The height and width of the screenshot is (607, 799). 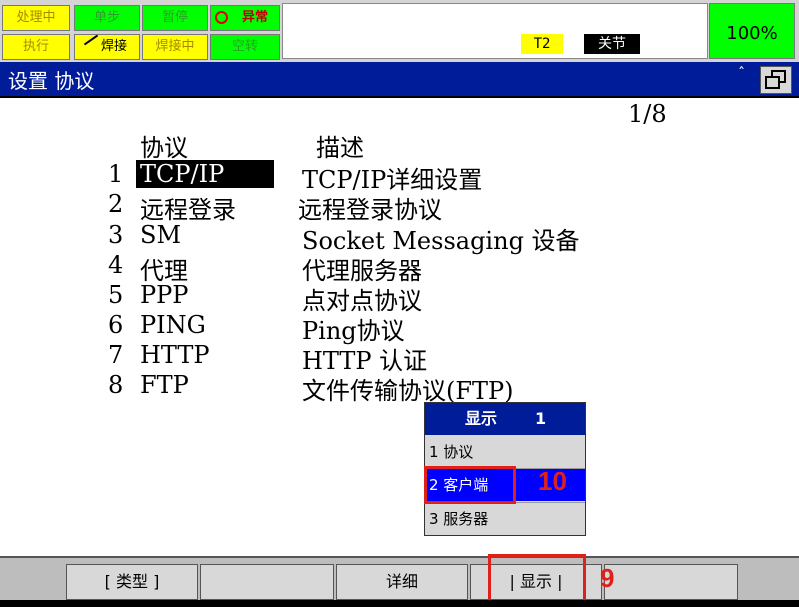 I want to click on fault-indicator-icon, so click(x=221, y=17).